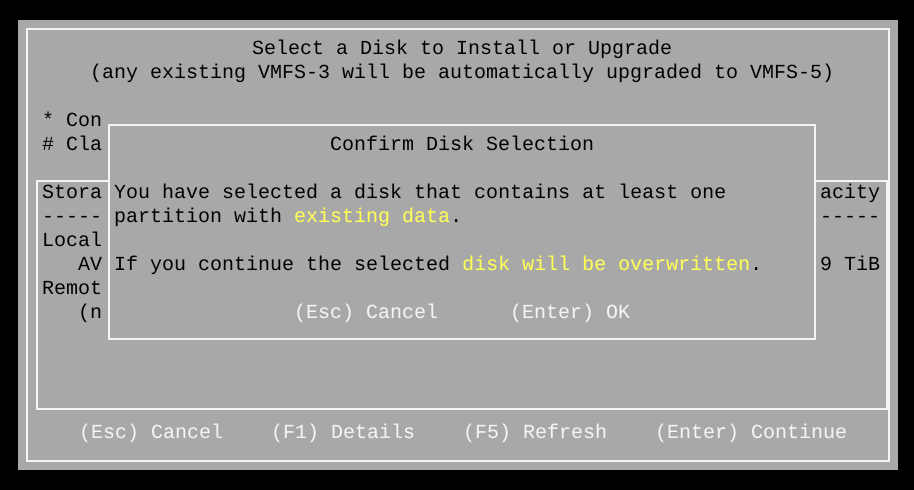  What do you see at coordinates (850, 266) in the screenshot?
I see `table-text: 9 TiB` at bounding box center [850, 266].